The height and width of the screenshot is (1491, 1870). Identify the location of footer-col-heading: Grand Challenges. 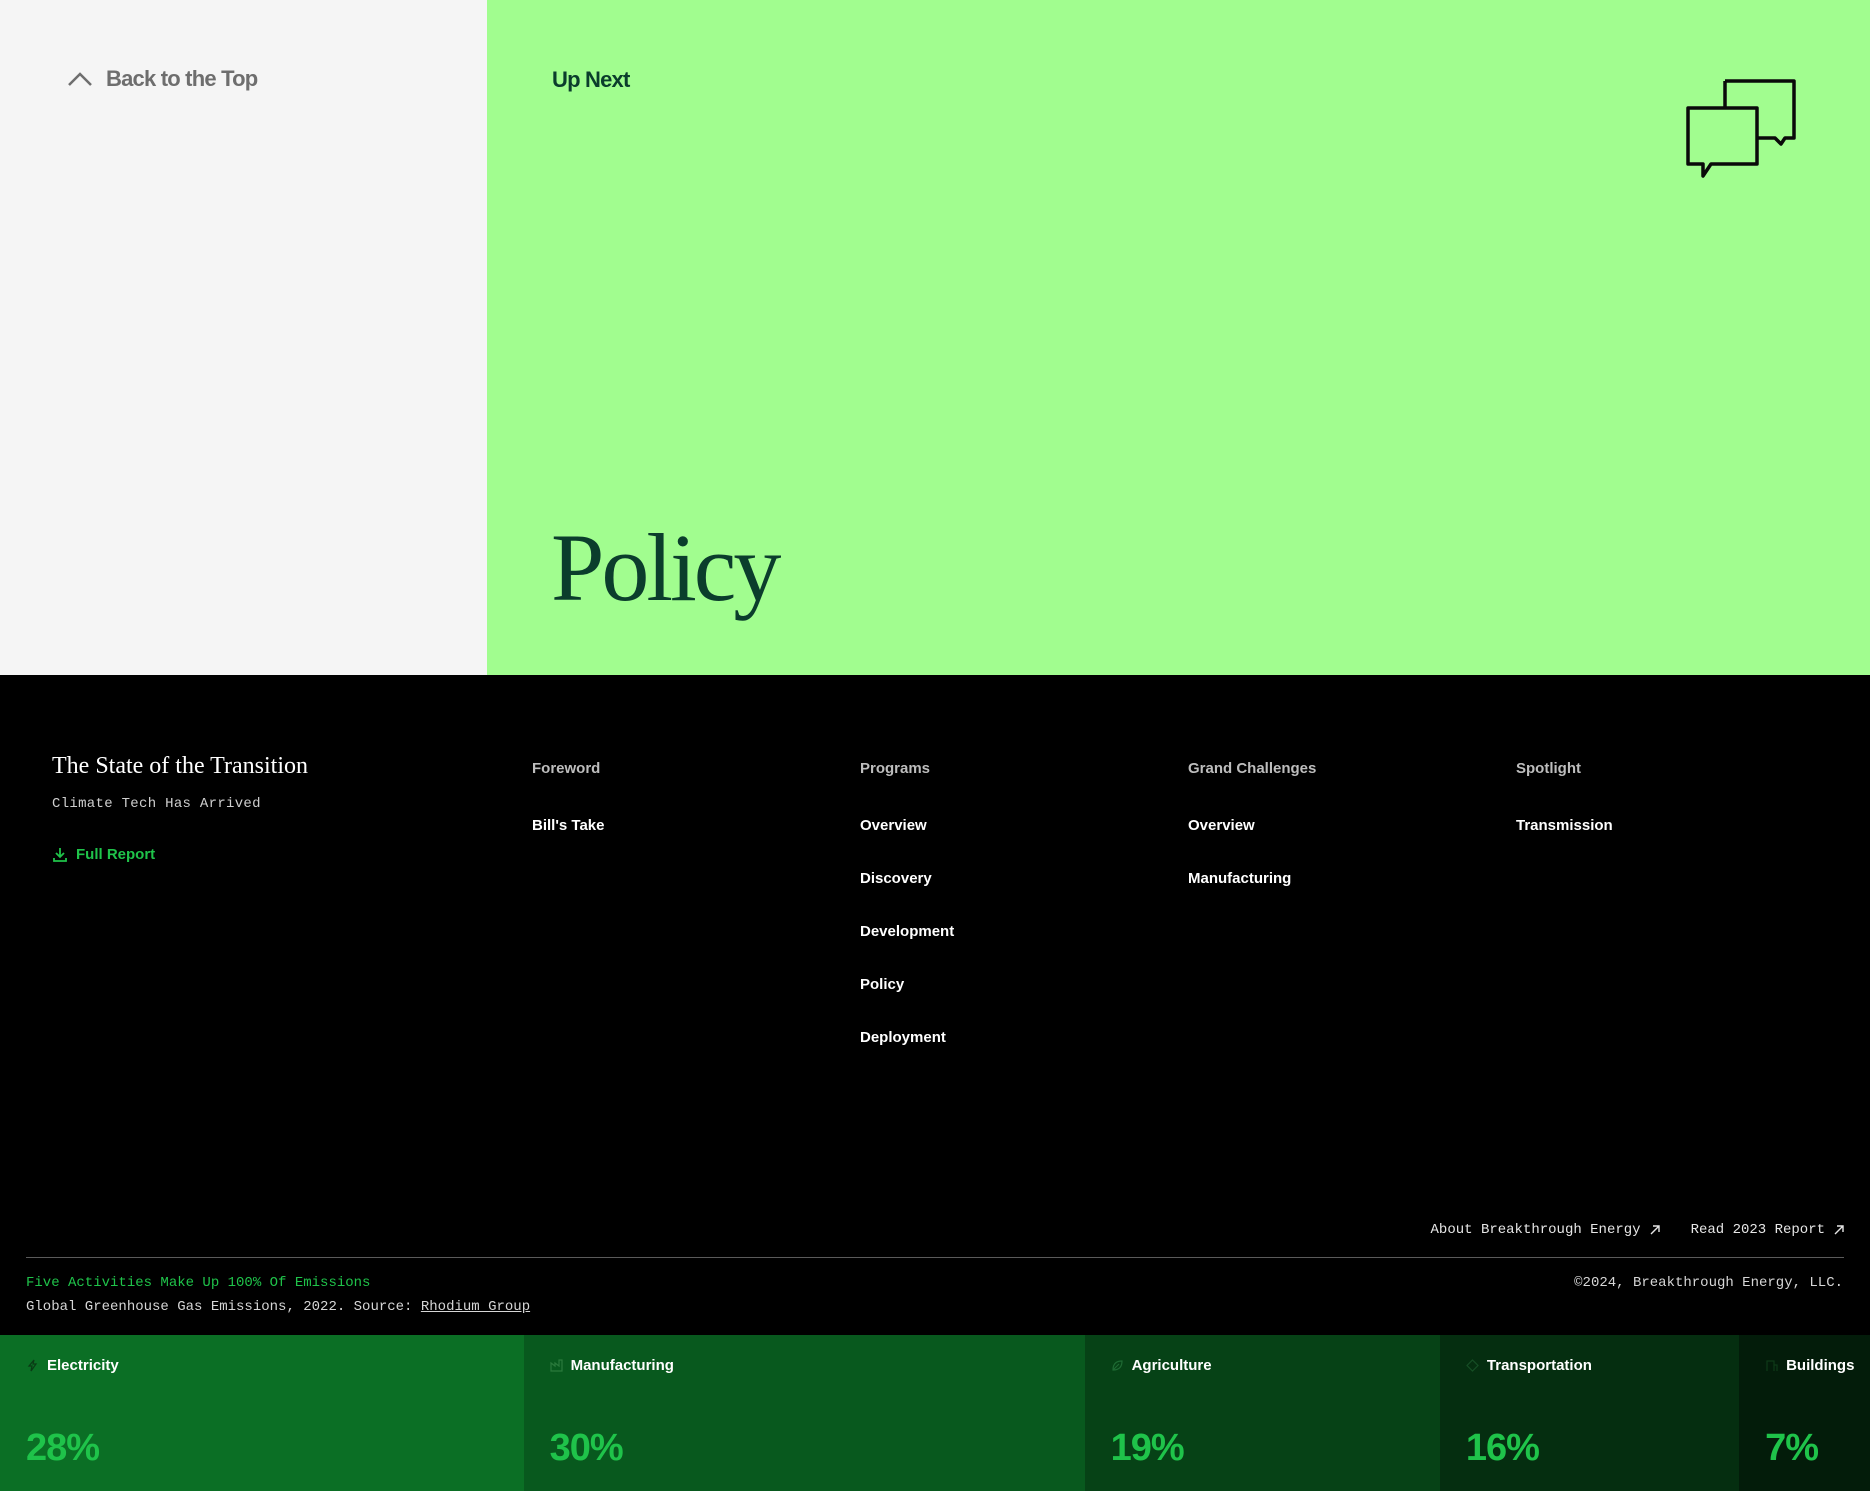
(1252, 768).